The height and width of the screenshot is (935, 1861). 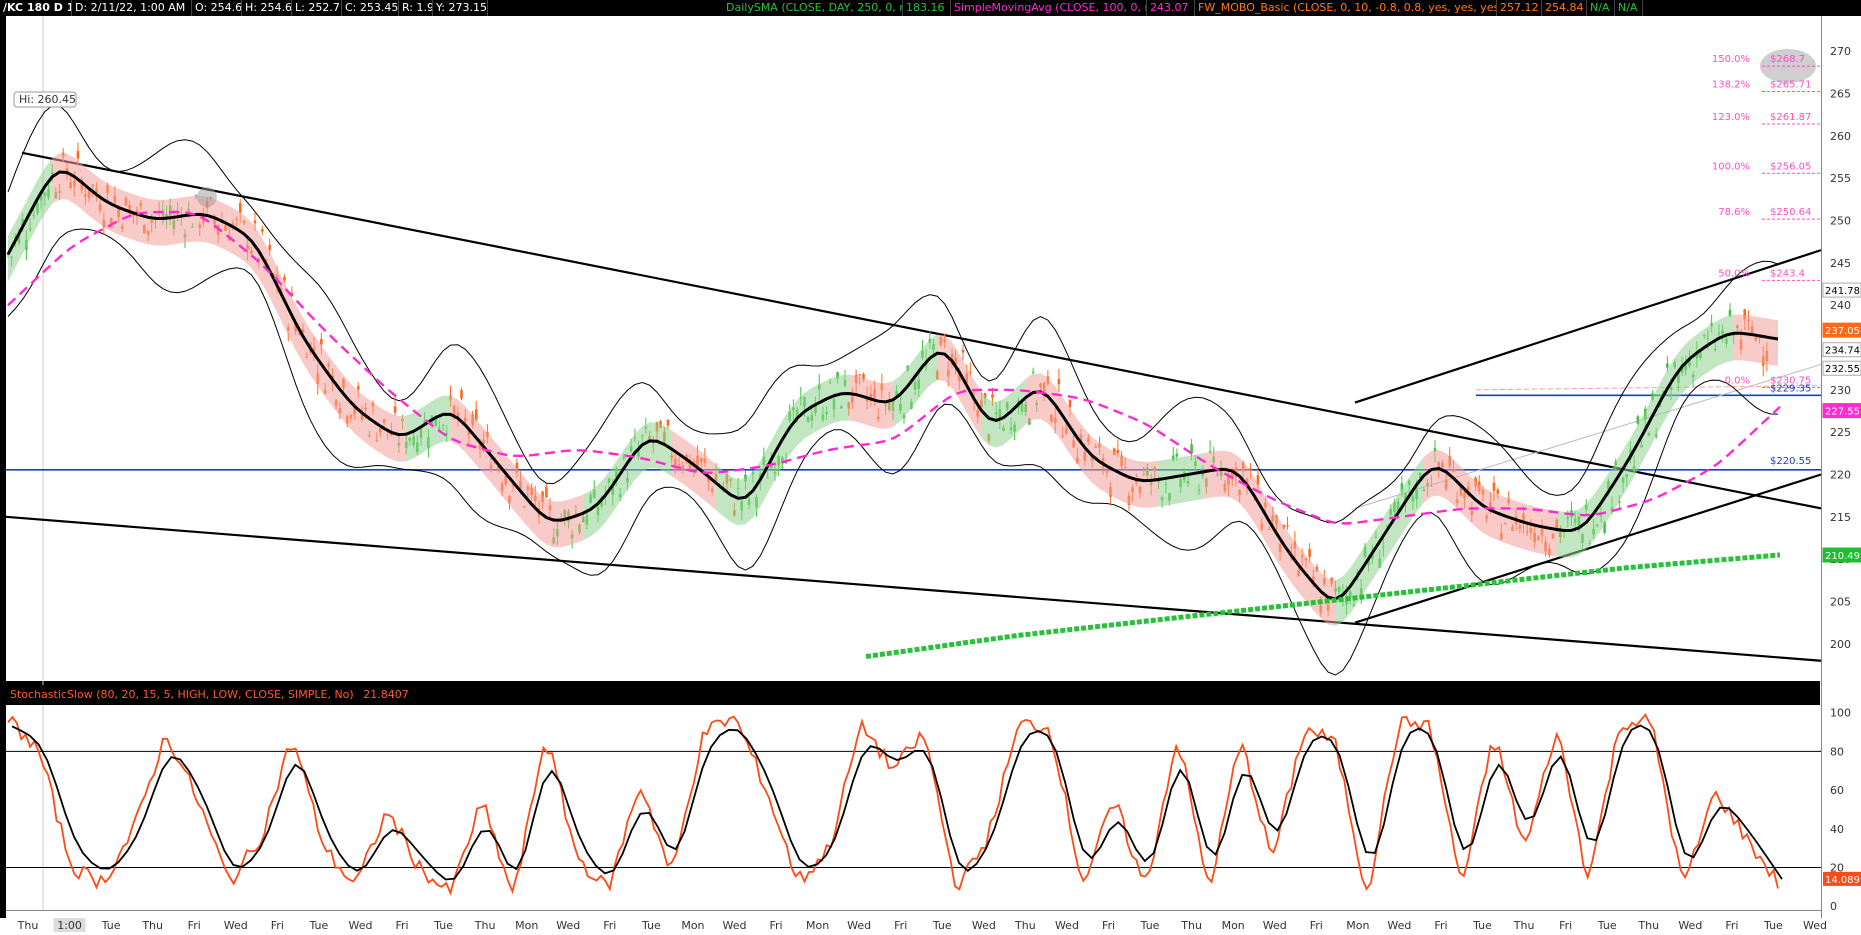 I want to click on price-tick-label: 225, so click(x=1840, y=432).